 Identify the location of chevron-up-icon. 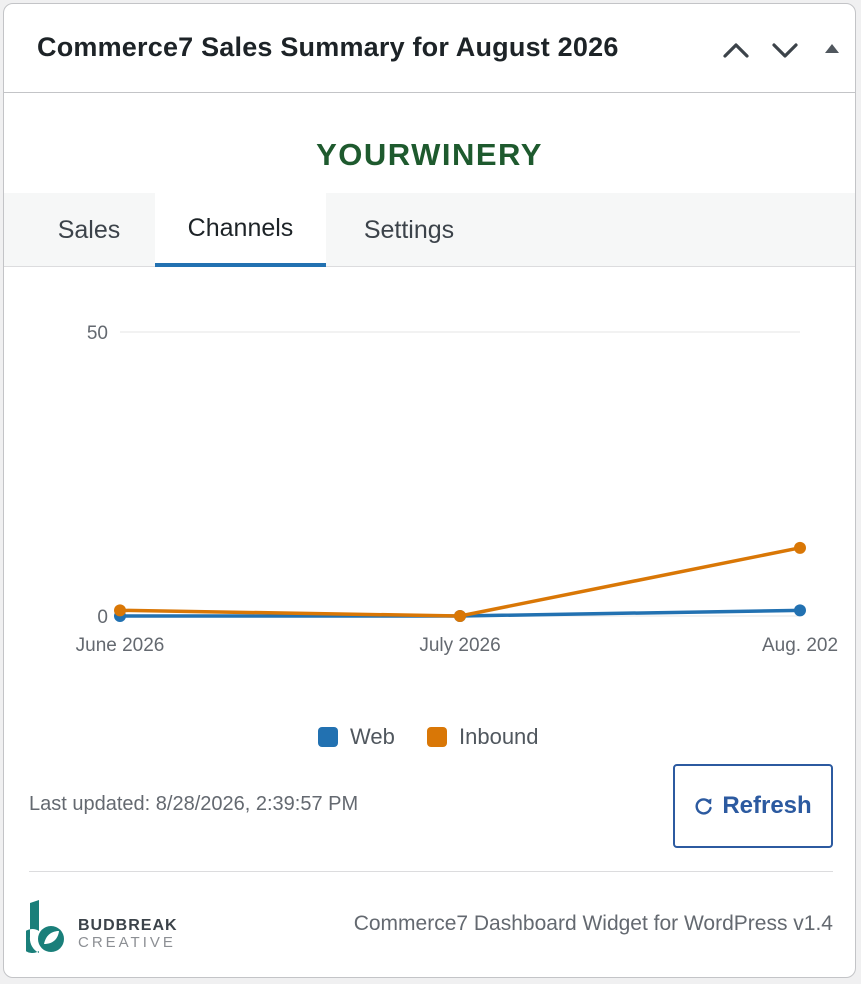
(736, 50).